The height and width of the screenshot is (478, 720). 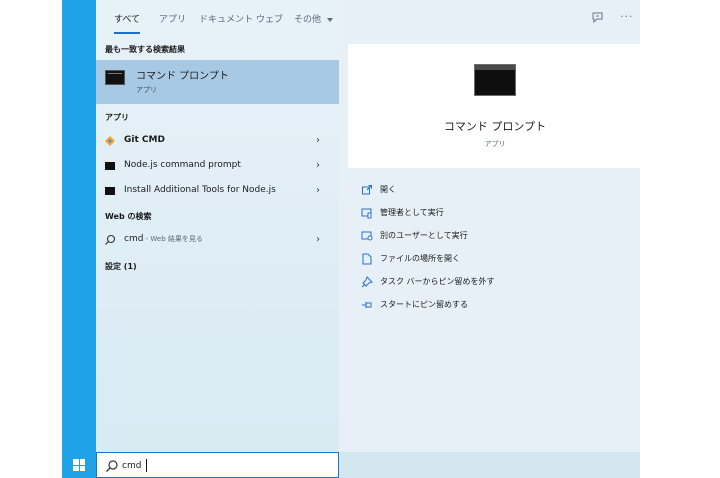 What do you see at coordinates (173, 239) in the screenshot?
I see `web-suffix: - Web 結果を見る` at bounding box center [173, 239].